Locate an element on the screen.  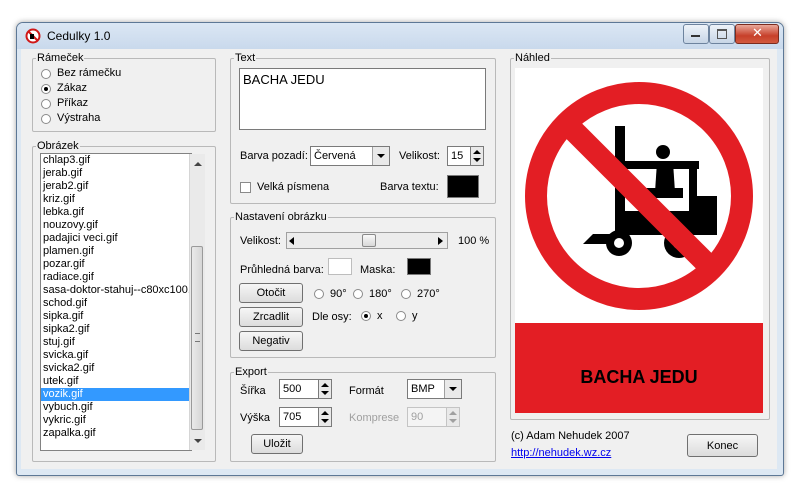
maximize-icon is located at coordinates (722, 34).